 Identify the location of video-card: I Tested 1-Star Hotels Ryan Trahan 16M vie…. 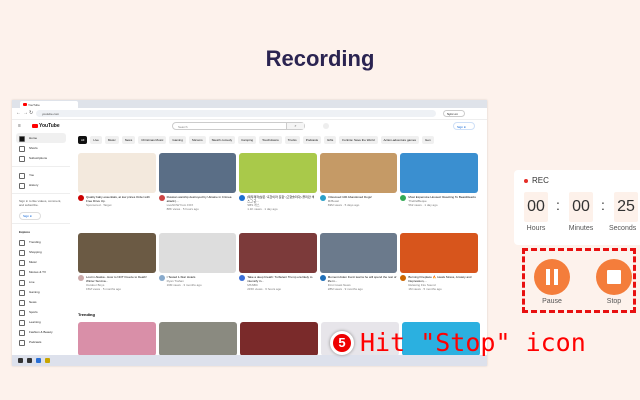
(197, 271).